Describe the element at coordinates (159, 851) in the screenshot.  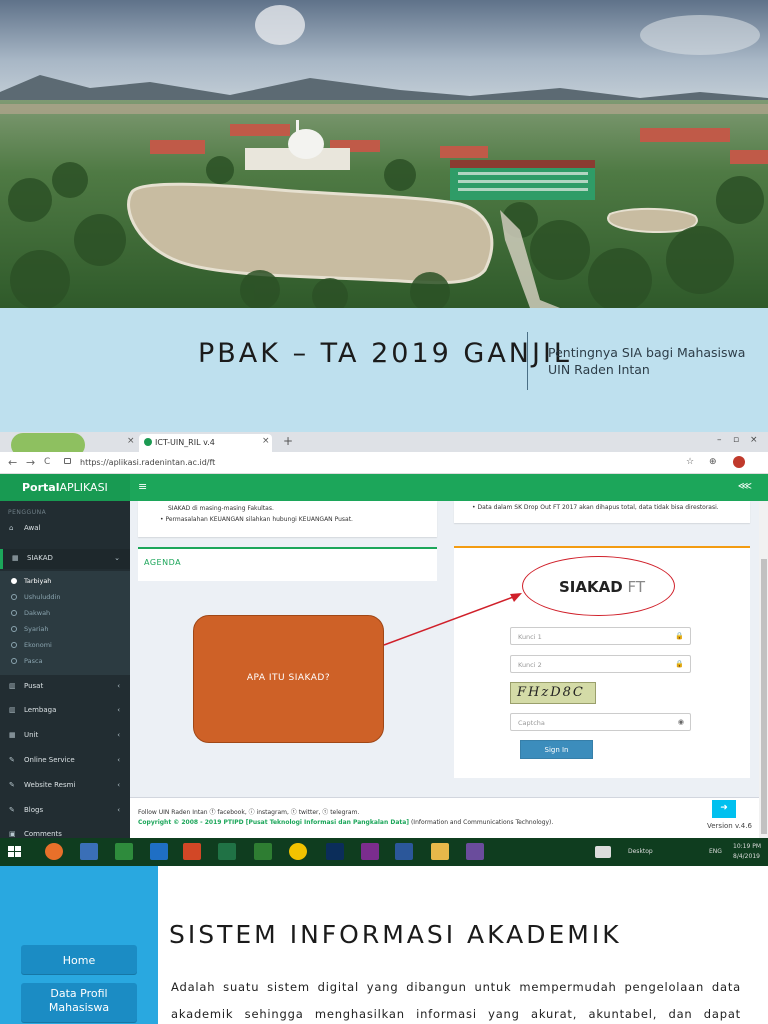
I see `outlook-icon` at that location.